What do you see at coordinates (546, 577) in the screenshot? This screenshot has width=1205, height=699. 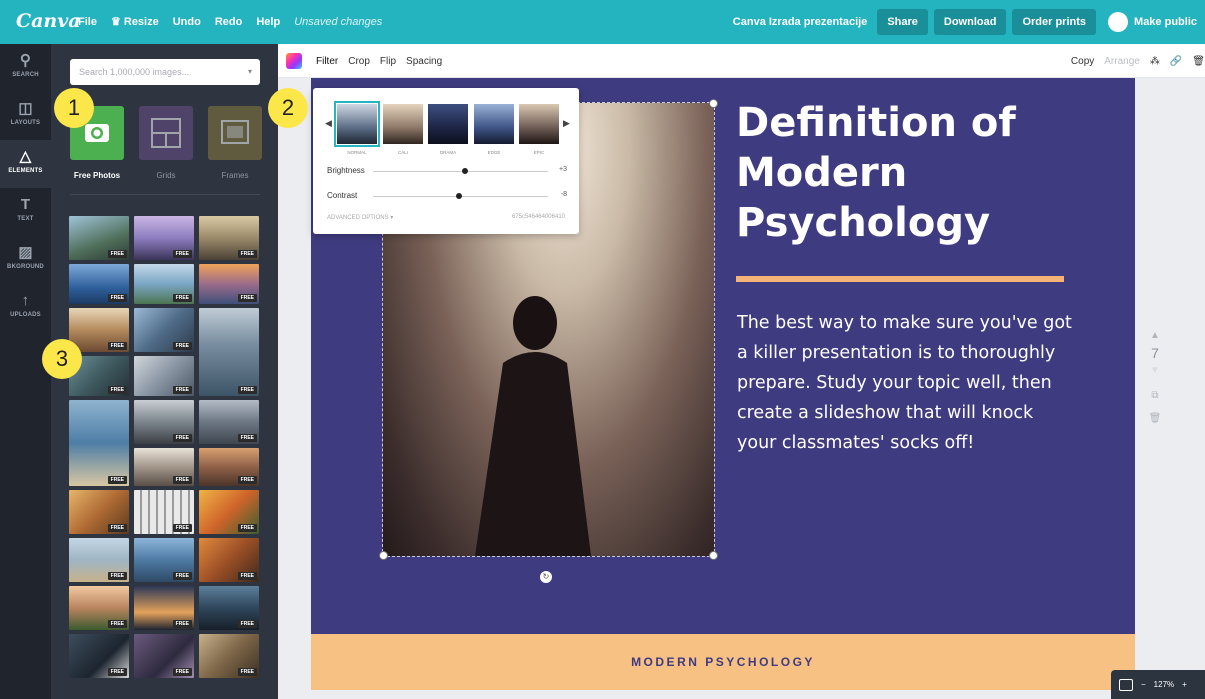 I see `rotate-handle-icon: ↻` at bounding box center [546, 577].